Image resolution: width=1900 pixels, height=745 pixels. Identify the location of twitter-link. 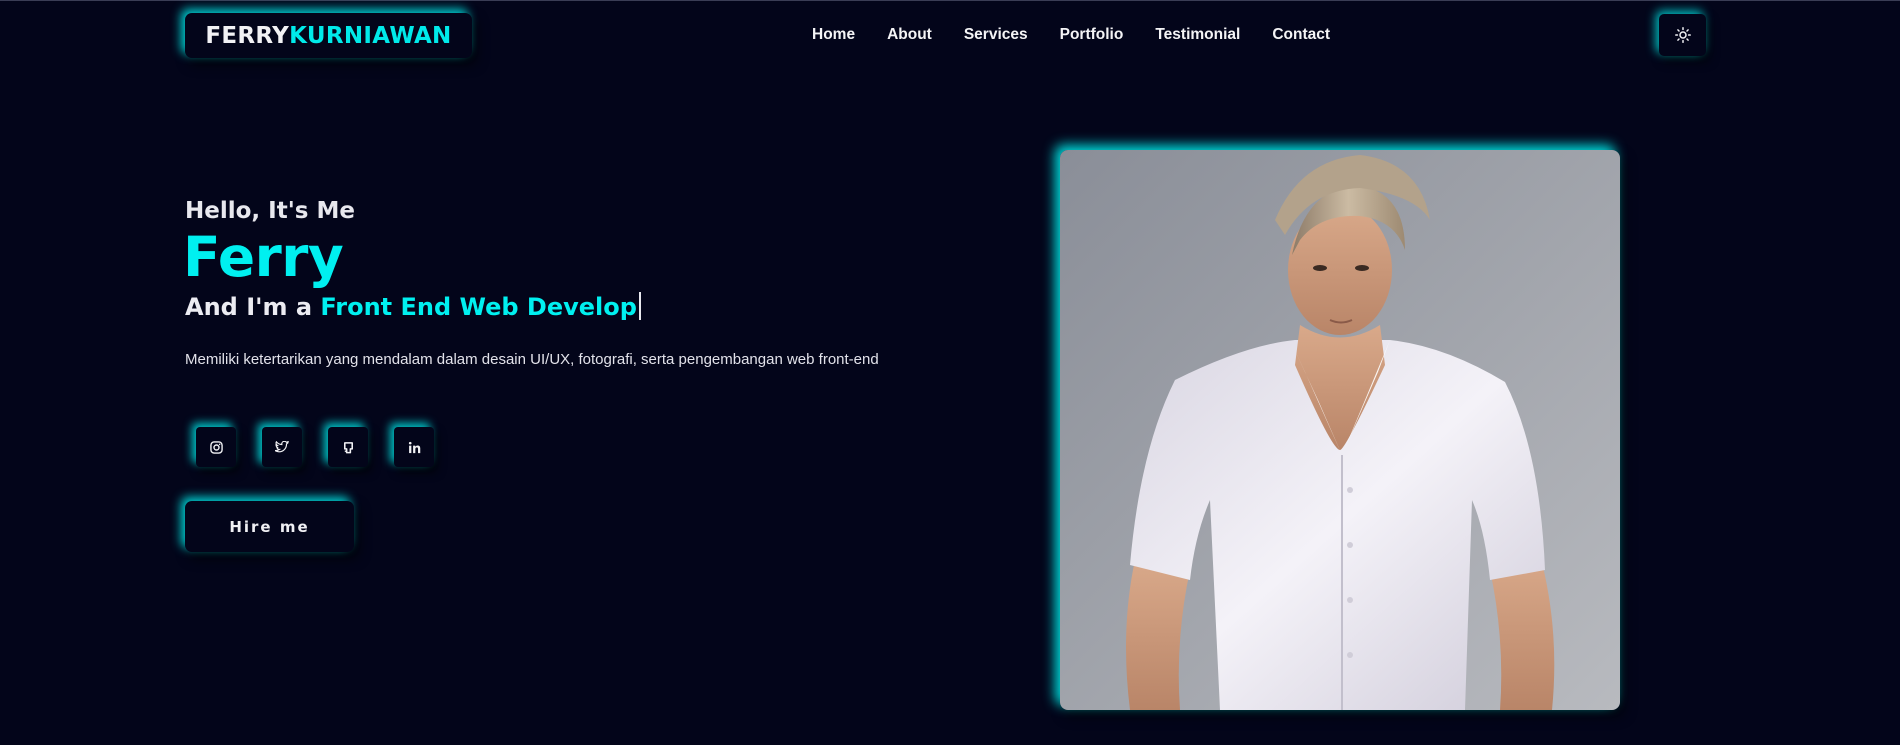
(282, 447).